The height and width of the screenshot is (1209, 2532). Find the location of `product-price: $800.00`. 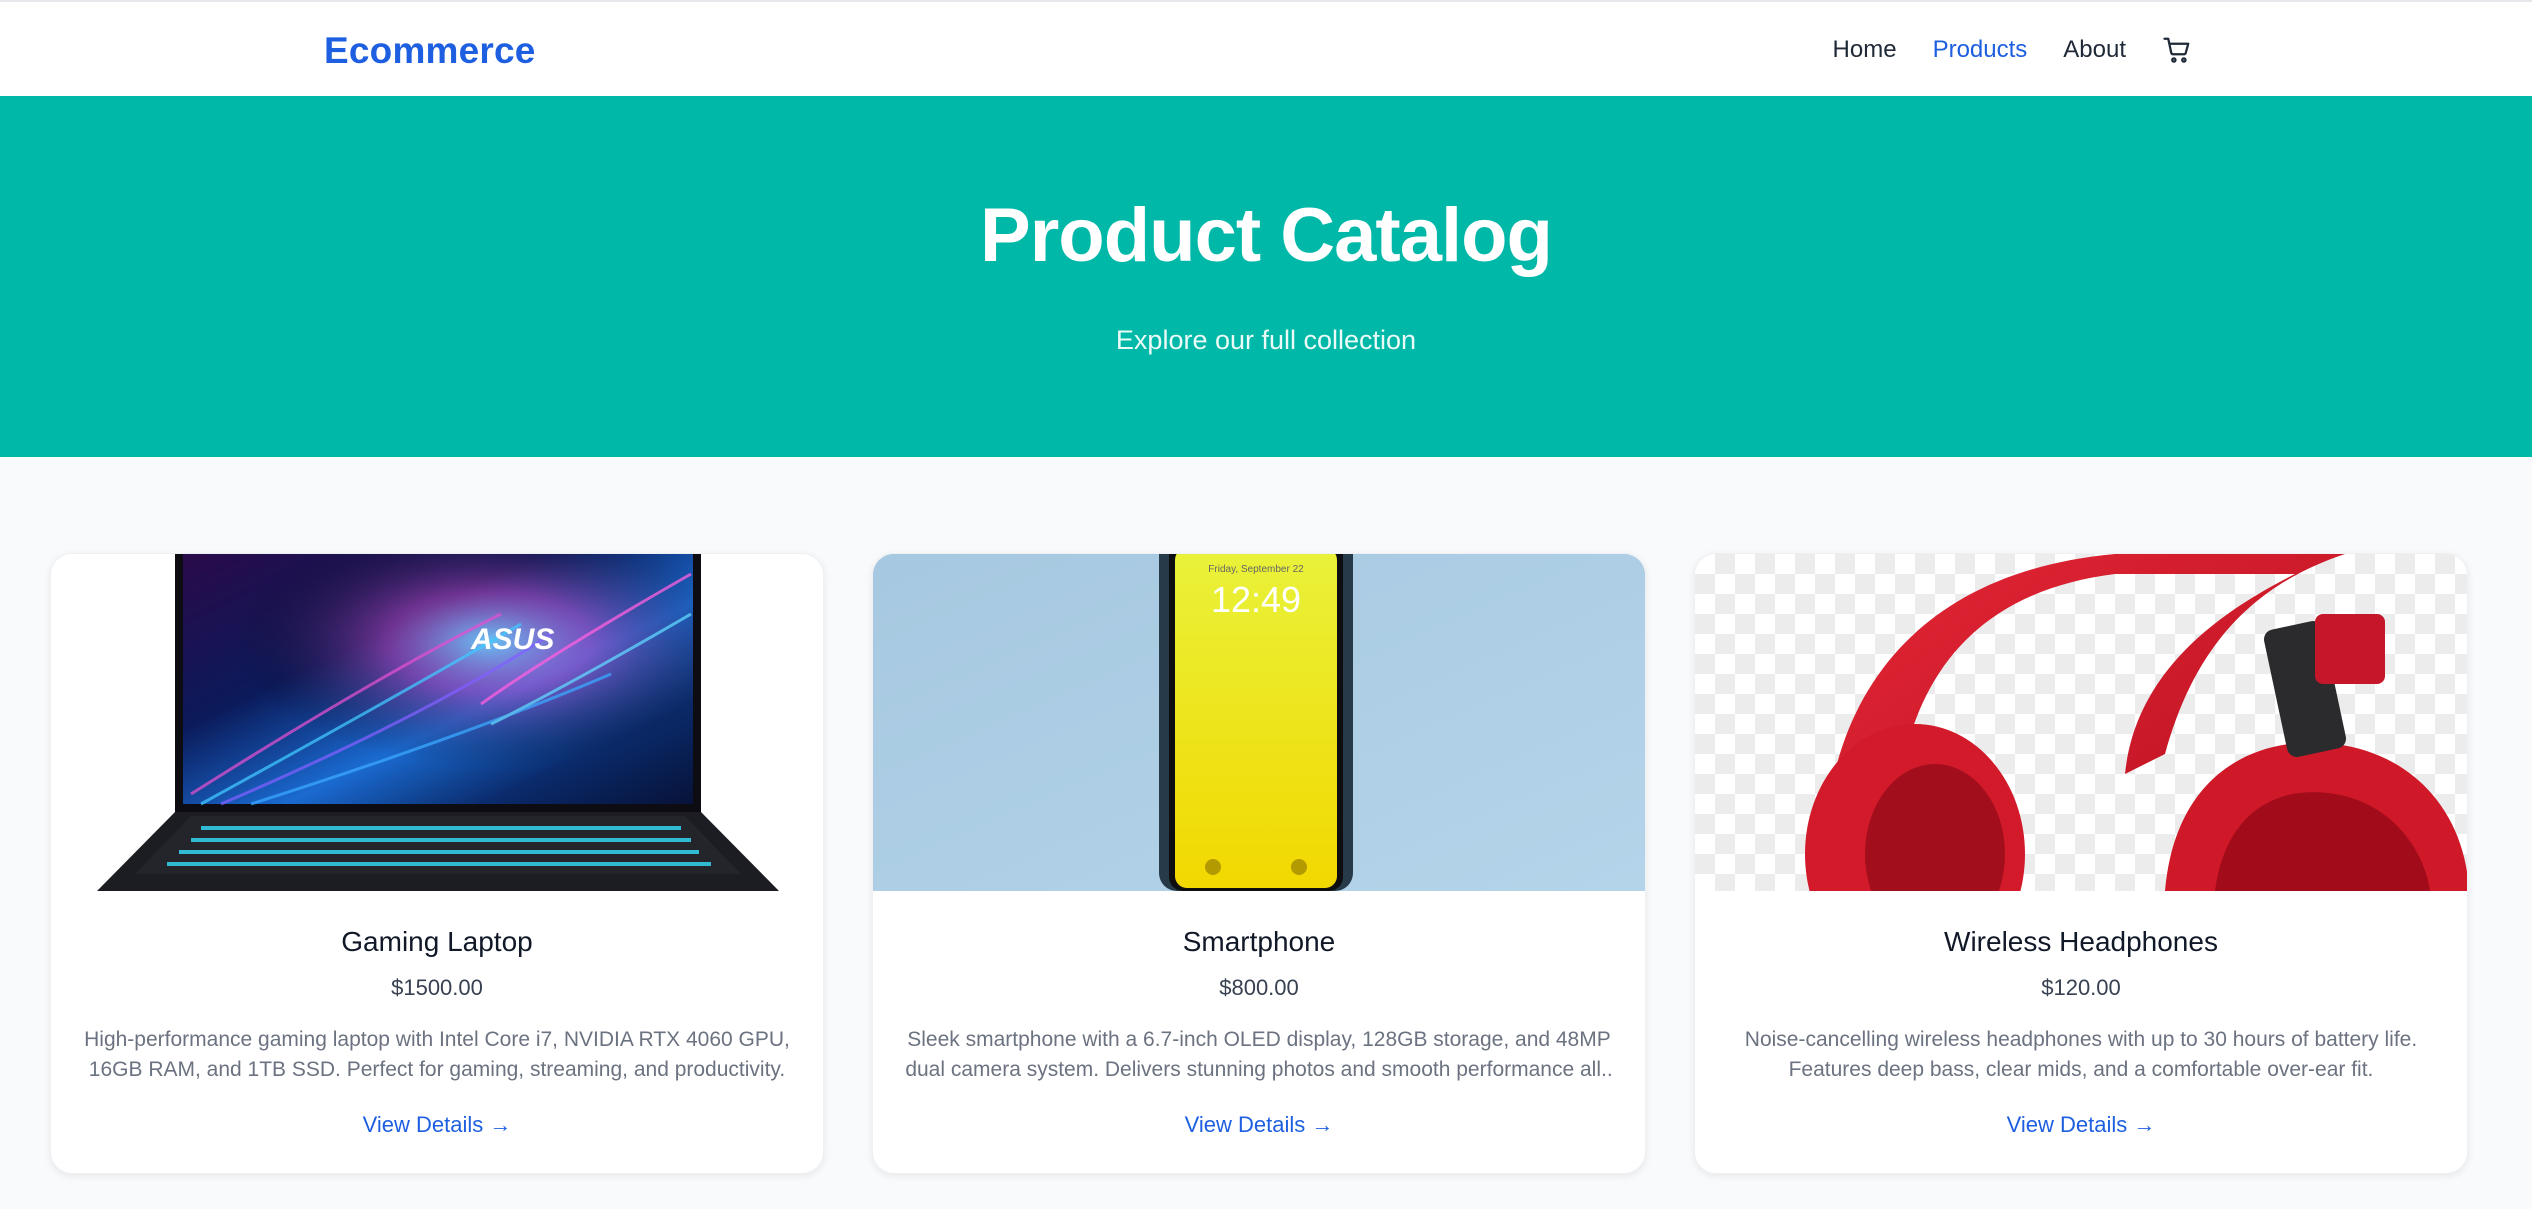

product-price: $800.00 is located at coordinates (1259, 987).